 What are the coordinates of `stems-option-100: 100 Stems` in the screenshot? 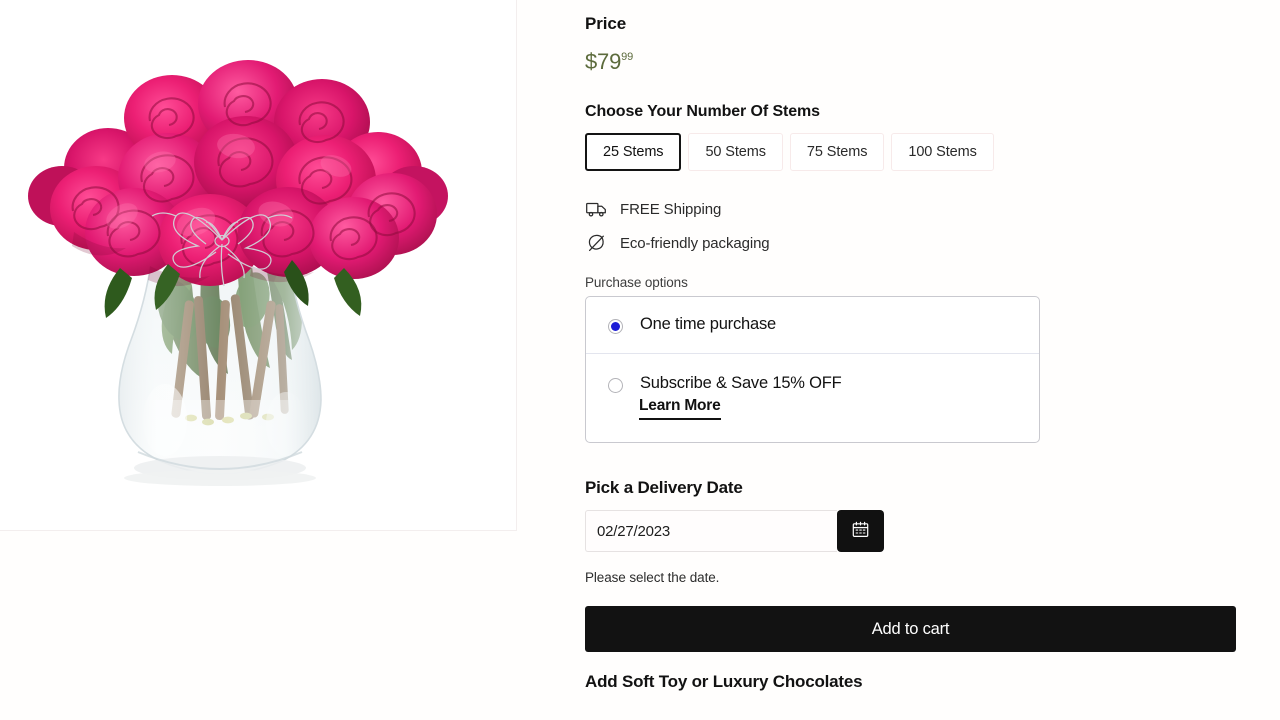 It's located at (942, 152).